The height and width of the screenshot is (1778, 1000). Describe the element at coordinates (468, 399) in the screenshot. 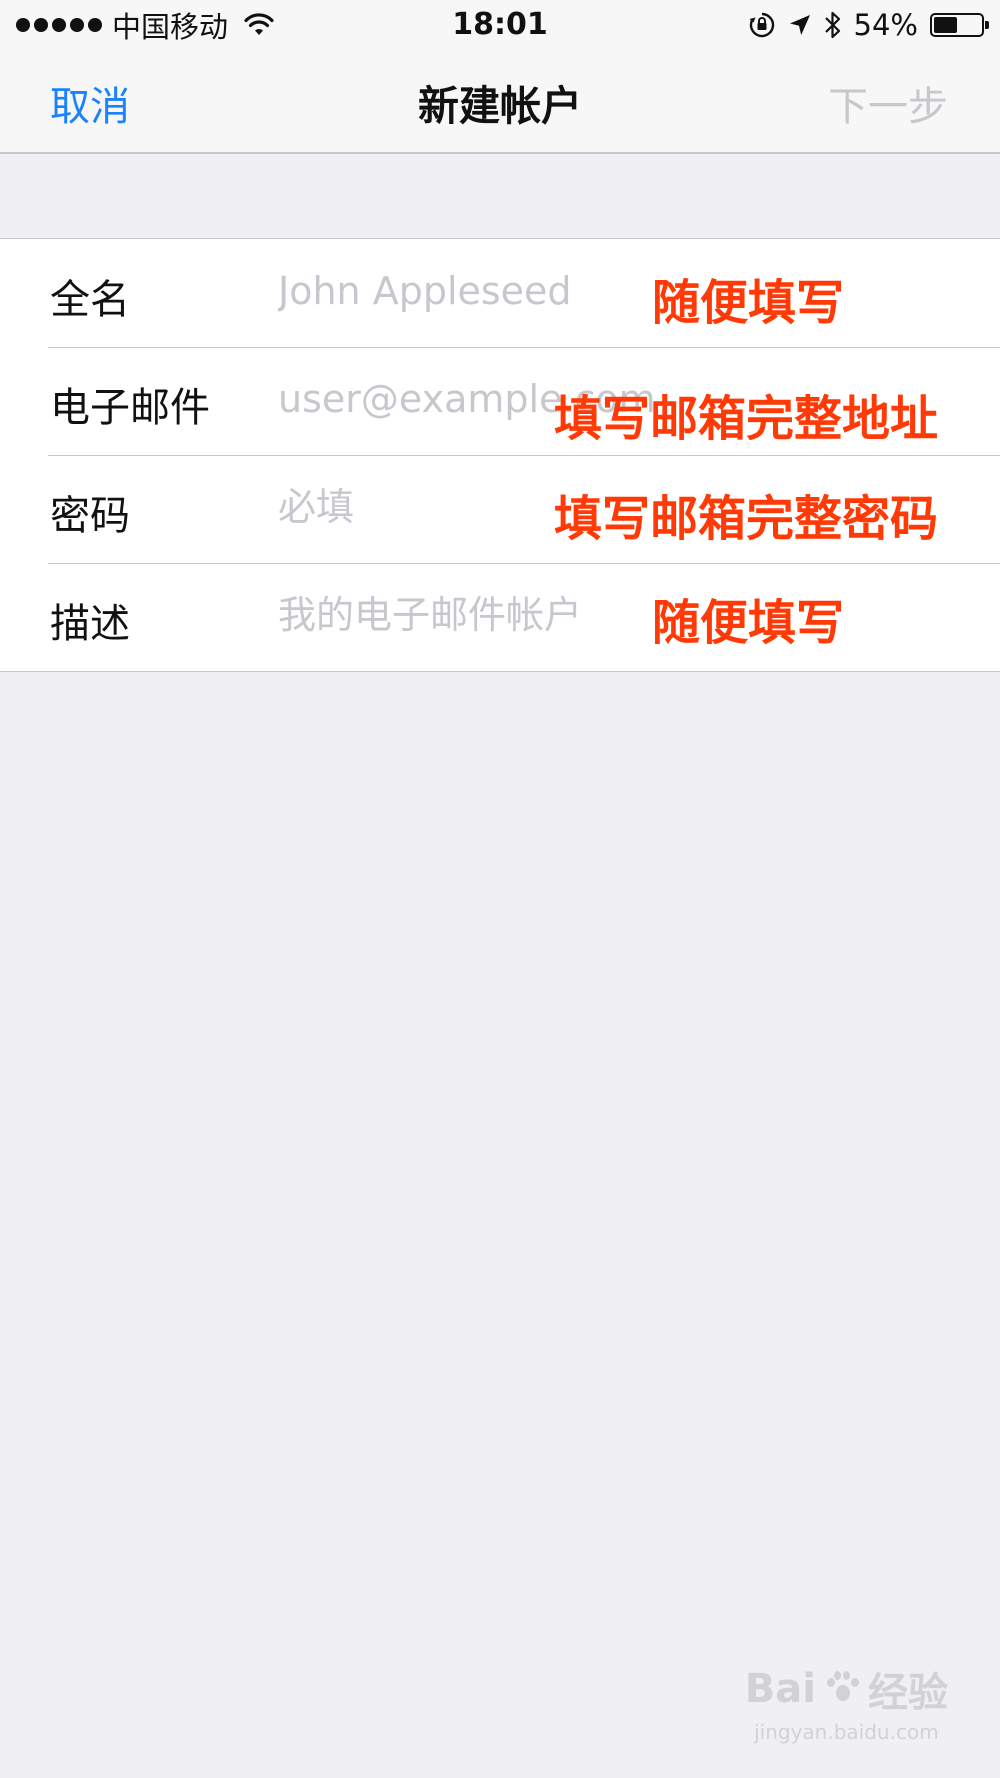

I see `email-input` at that location.